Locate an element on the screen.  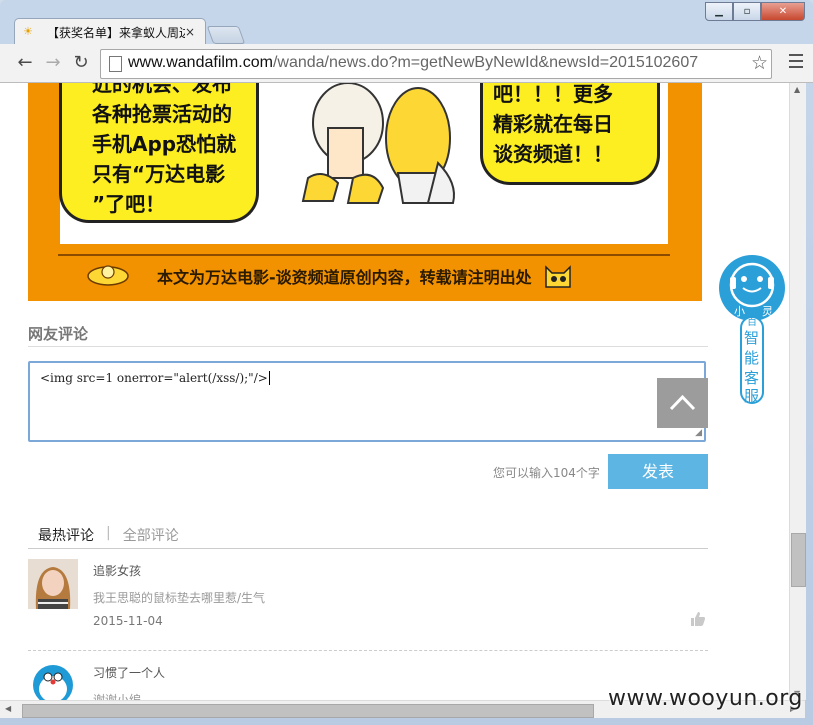
url-host: www.wandafilm.com is located at coordinates (200, 62).